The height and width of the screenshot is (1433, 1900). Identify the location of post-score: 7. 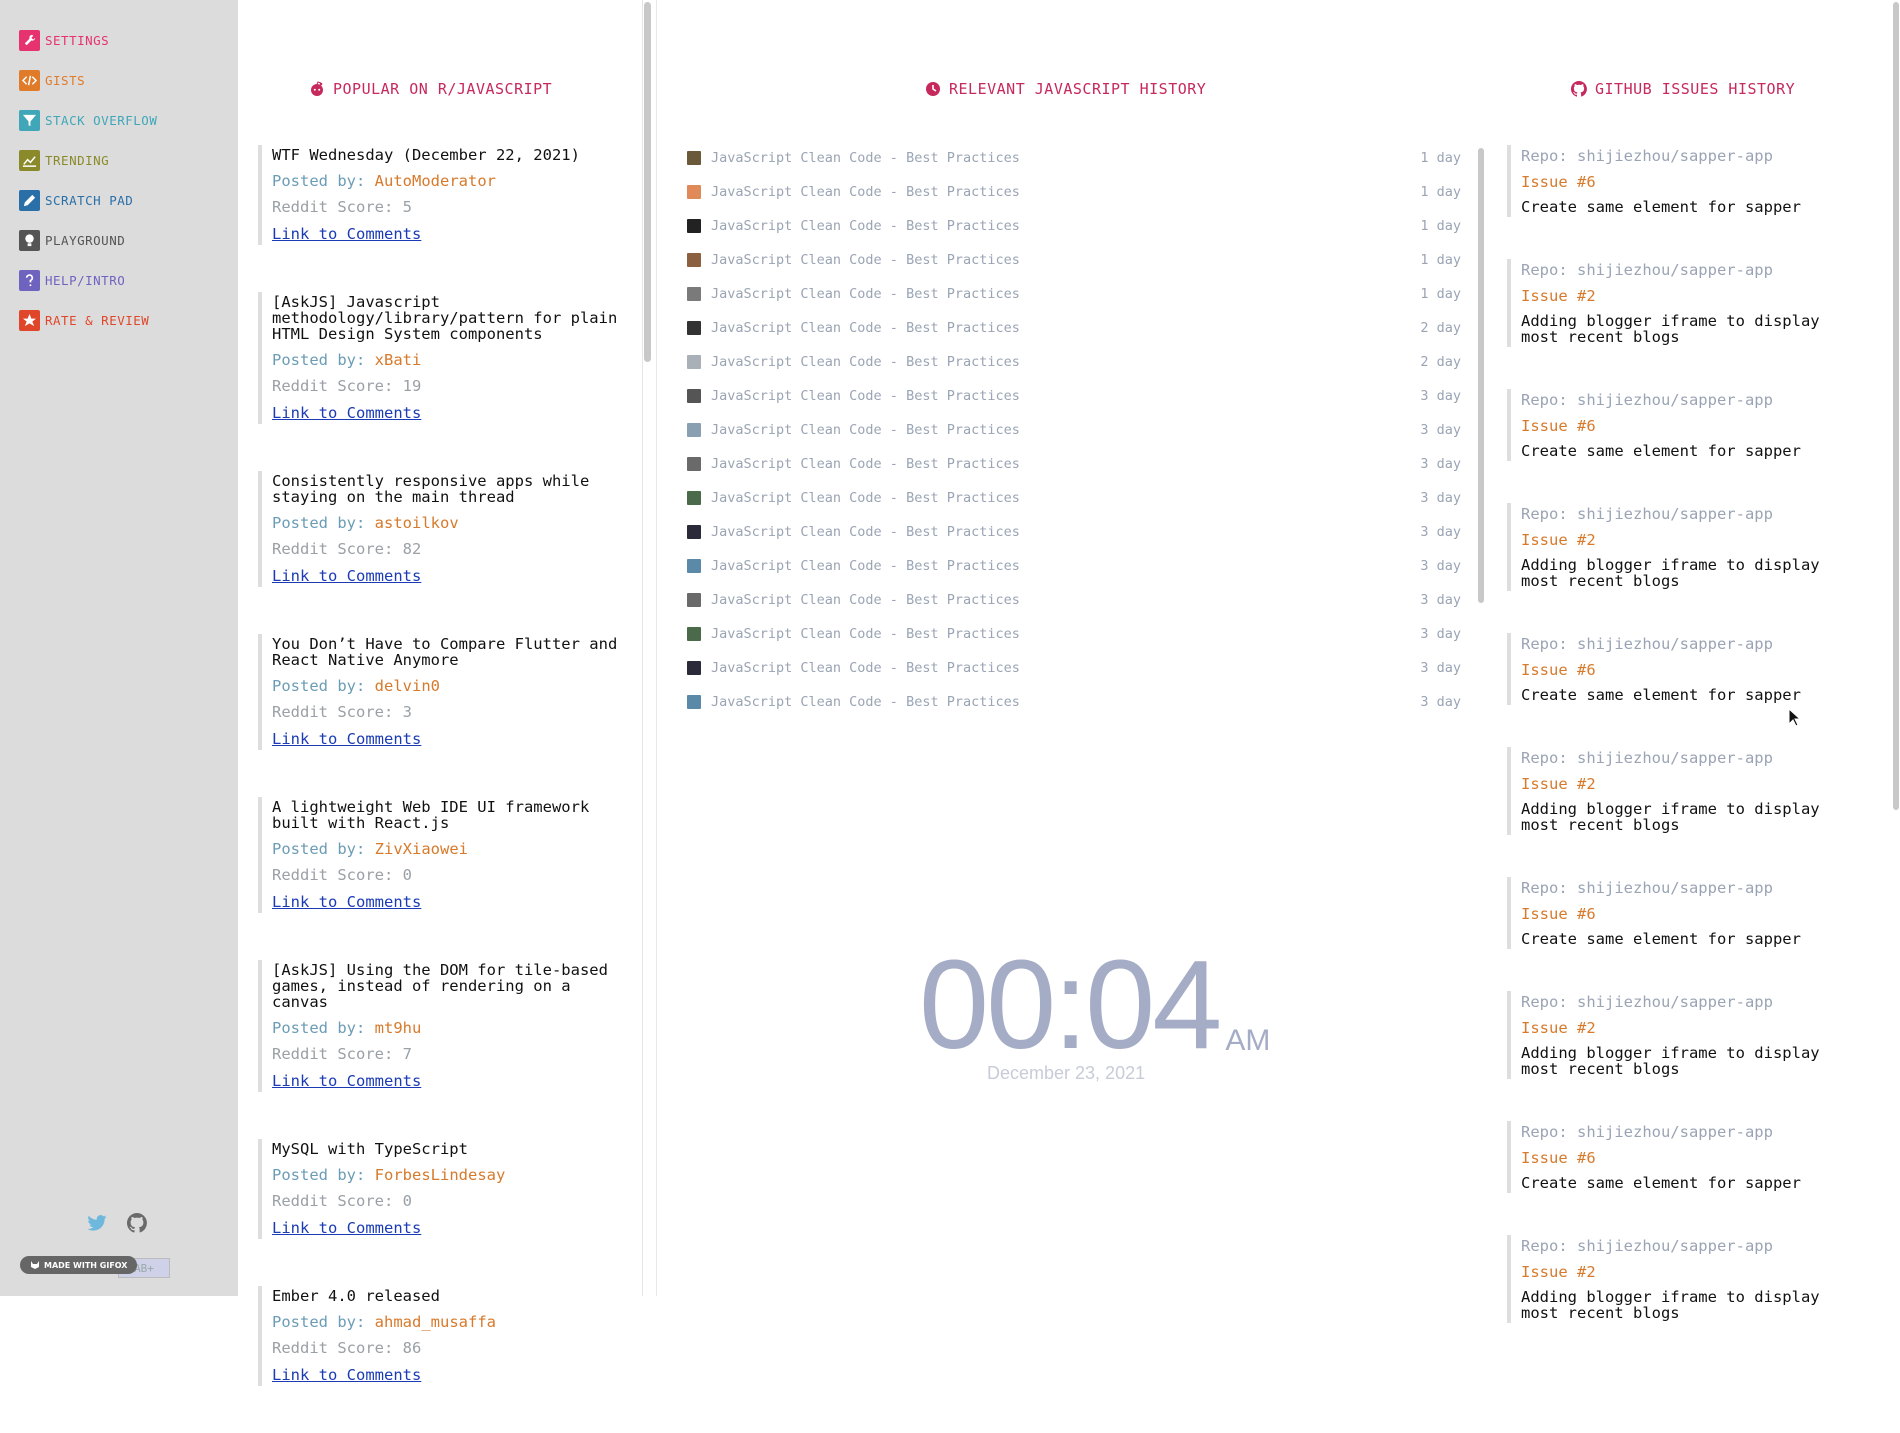
(407, 1054).